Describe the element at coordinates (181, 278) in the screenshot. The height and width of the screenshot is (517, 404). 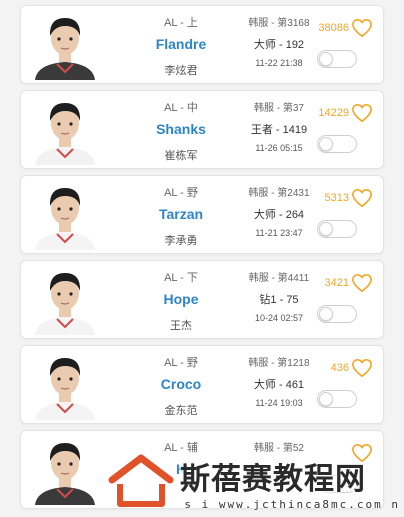
I see `team-role-label: AL - 下` at that location.